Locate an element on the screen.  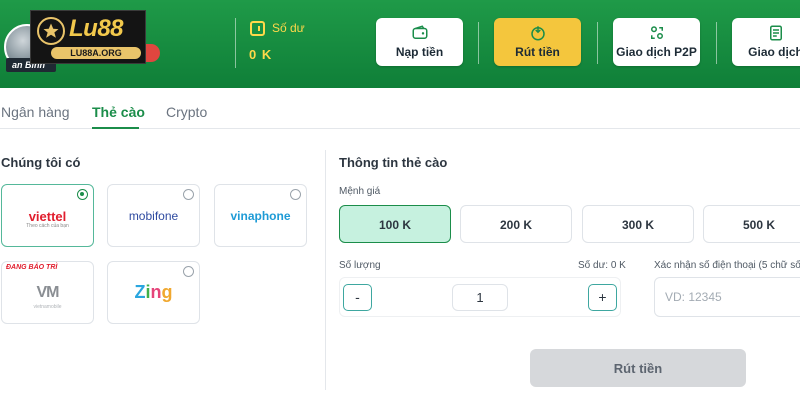
zing-letter: n is located at coordinates (156, 292).